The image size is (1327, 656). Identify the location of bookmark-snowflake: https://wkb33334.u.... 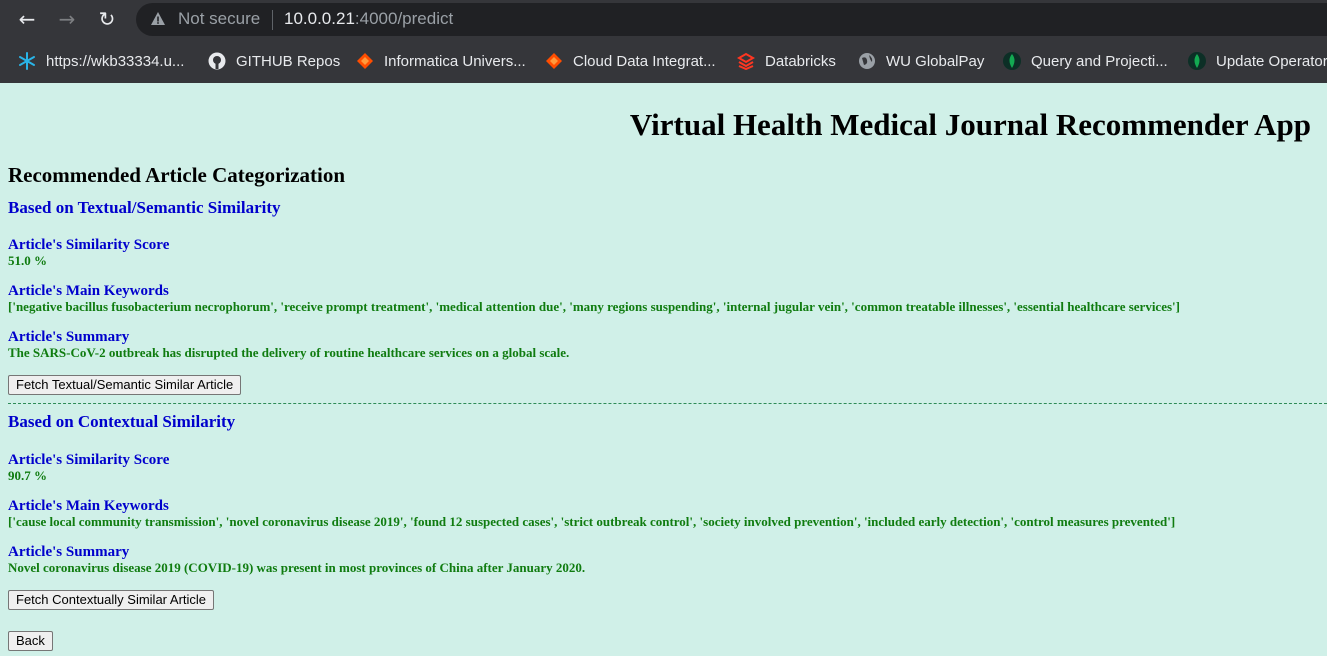
(101, 61).